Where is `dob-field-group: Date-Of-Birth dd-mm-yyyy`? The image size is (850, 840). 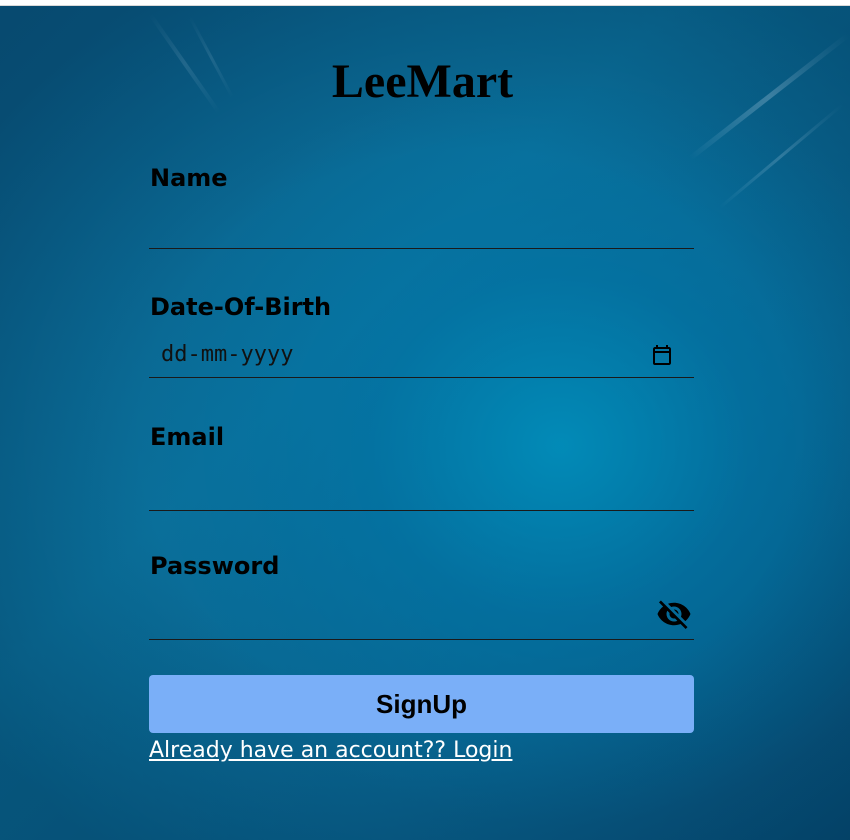
dob-field-group: Date-Of-Birth dd-mm-yyyy is located at coordinates (421, 342).